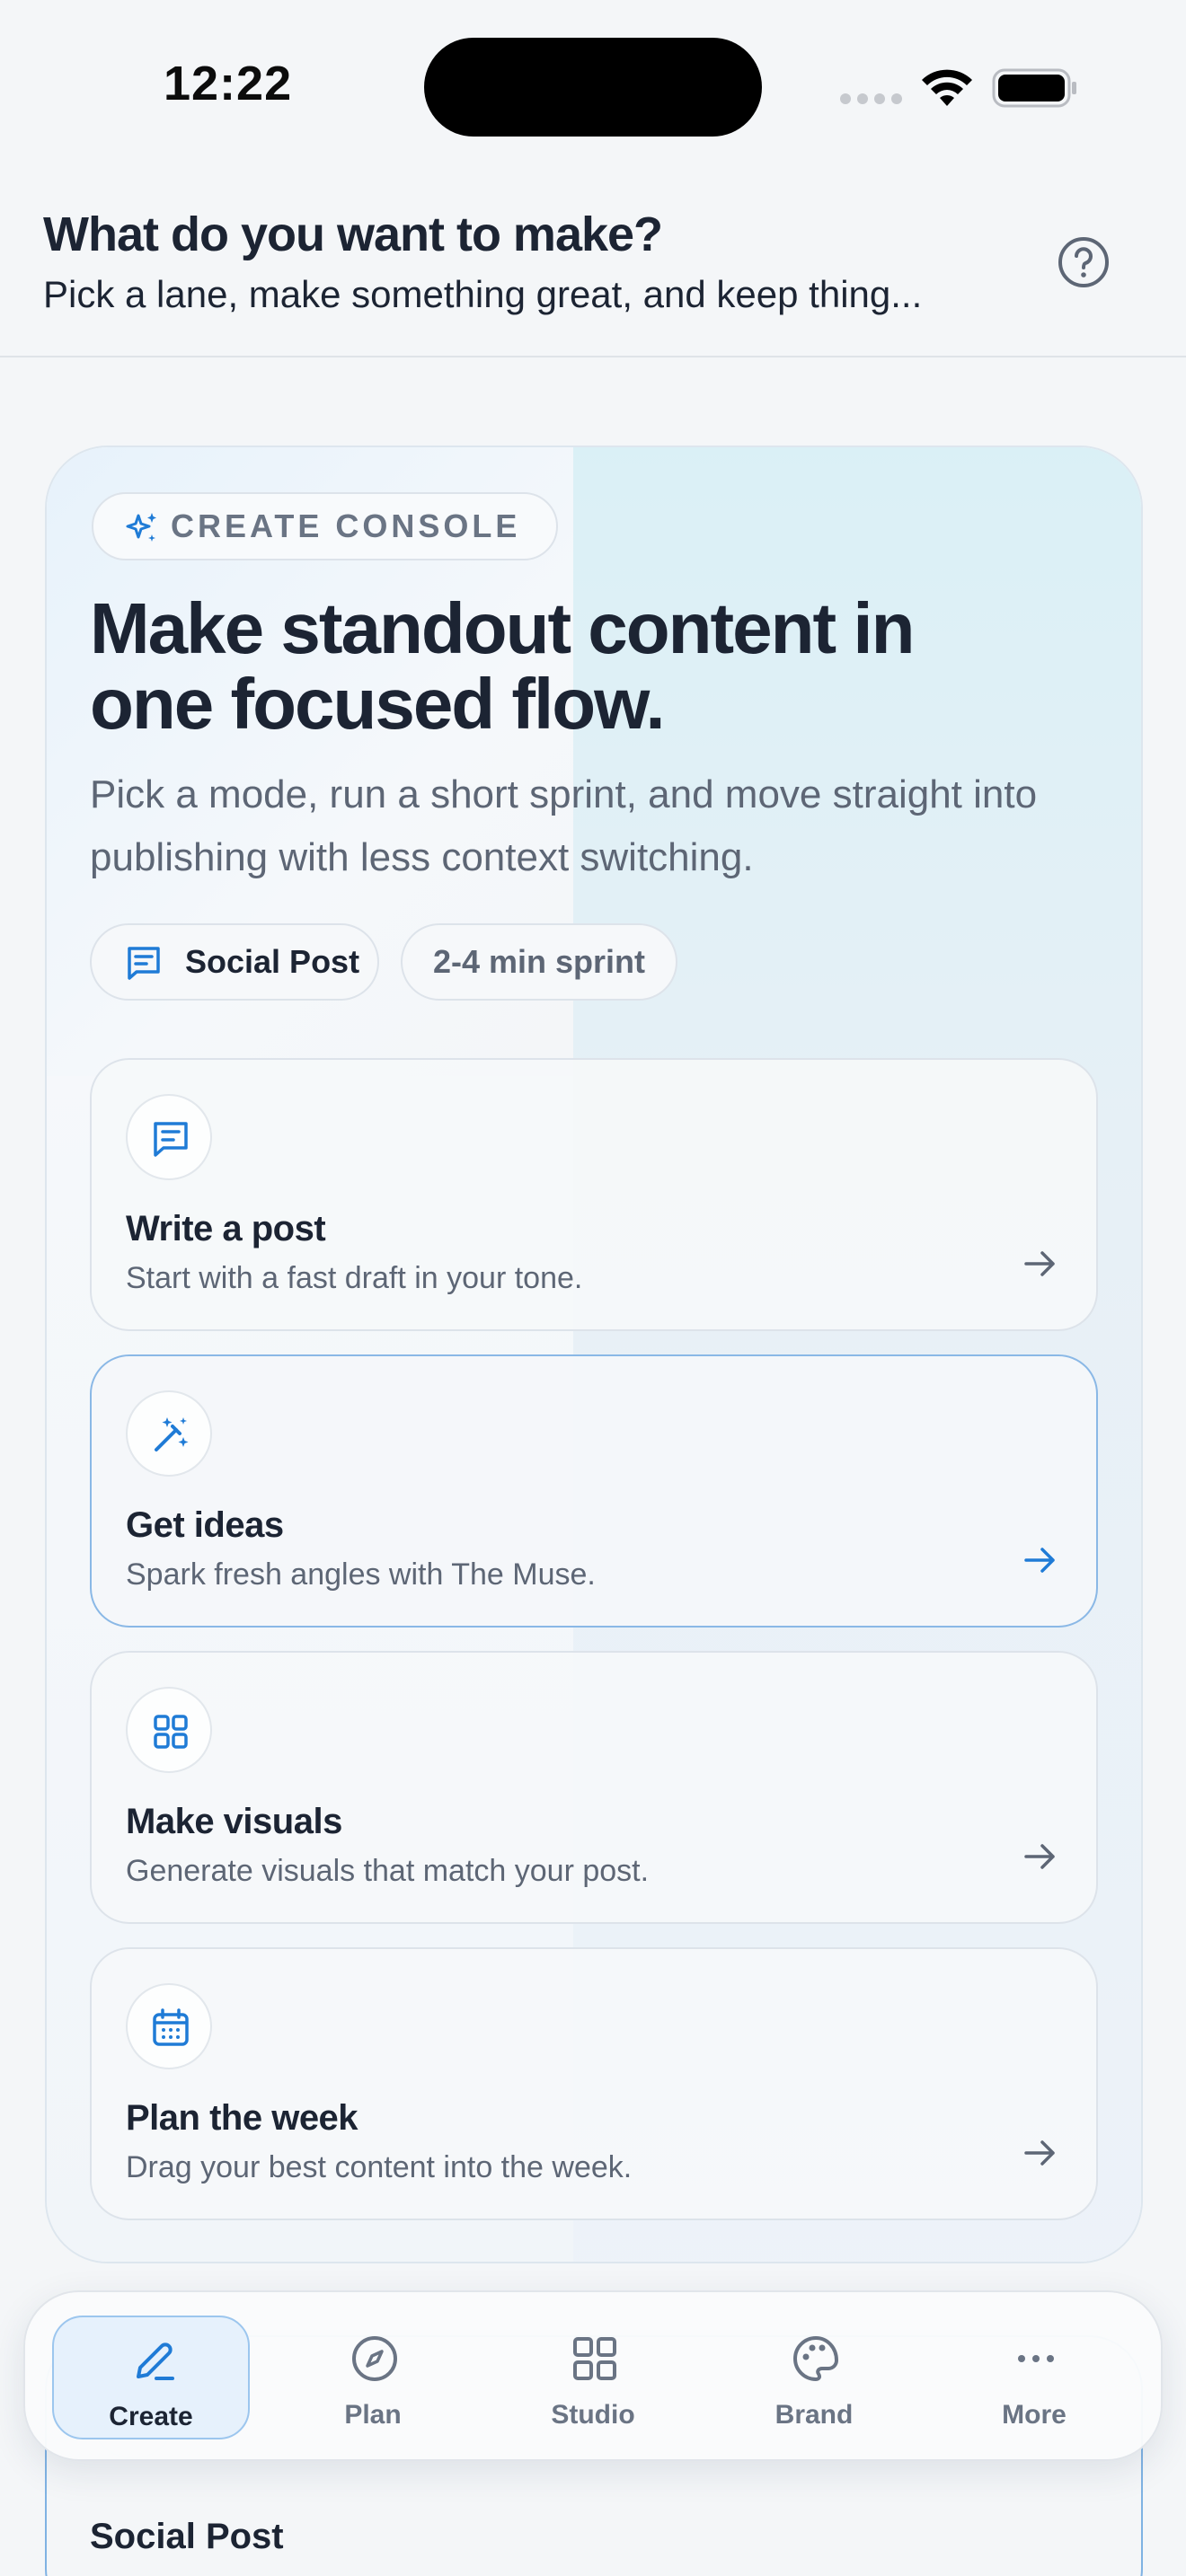  I want to click on mode-chip: Social Post, so click(234, 962).